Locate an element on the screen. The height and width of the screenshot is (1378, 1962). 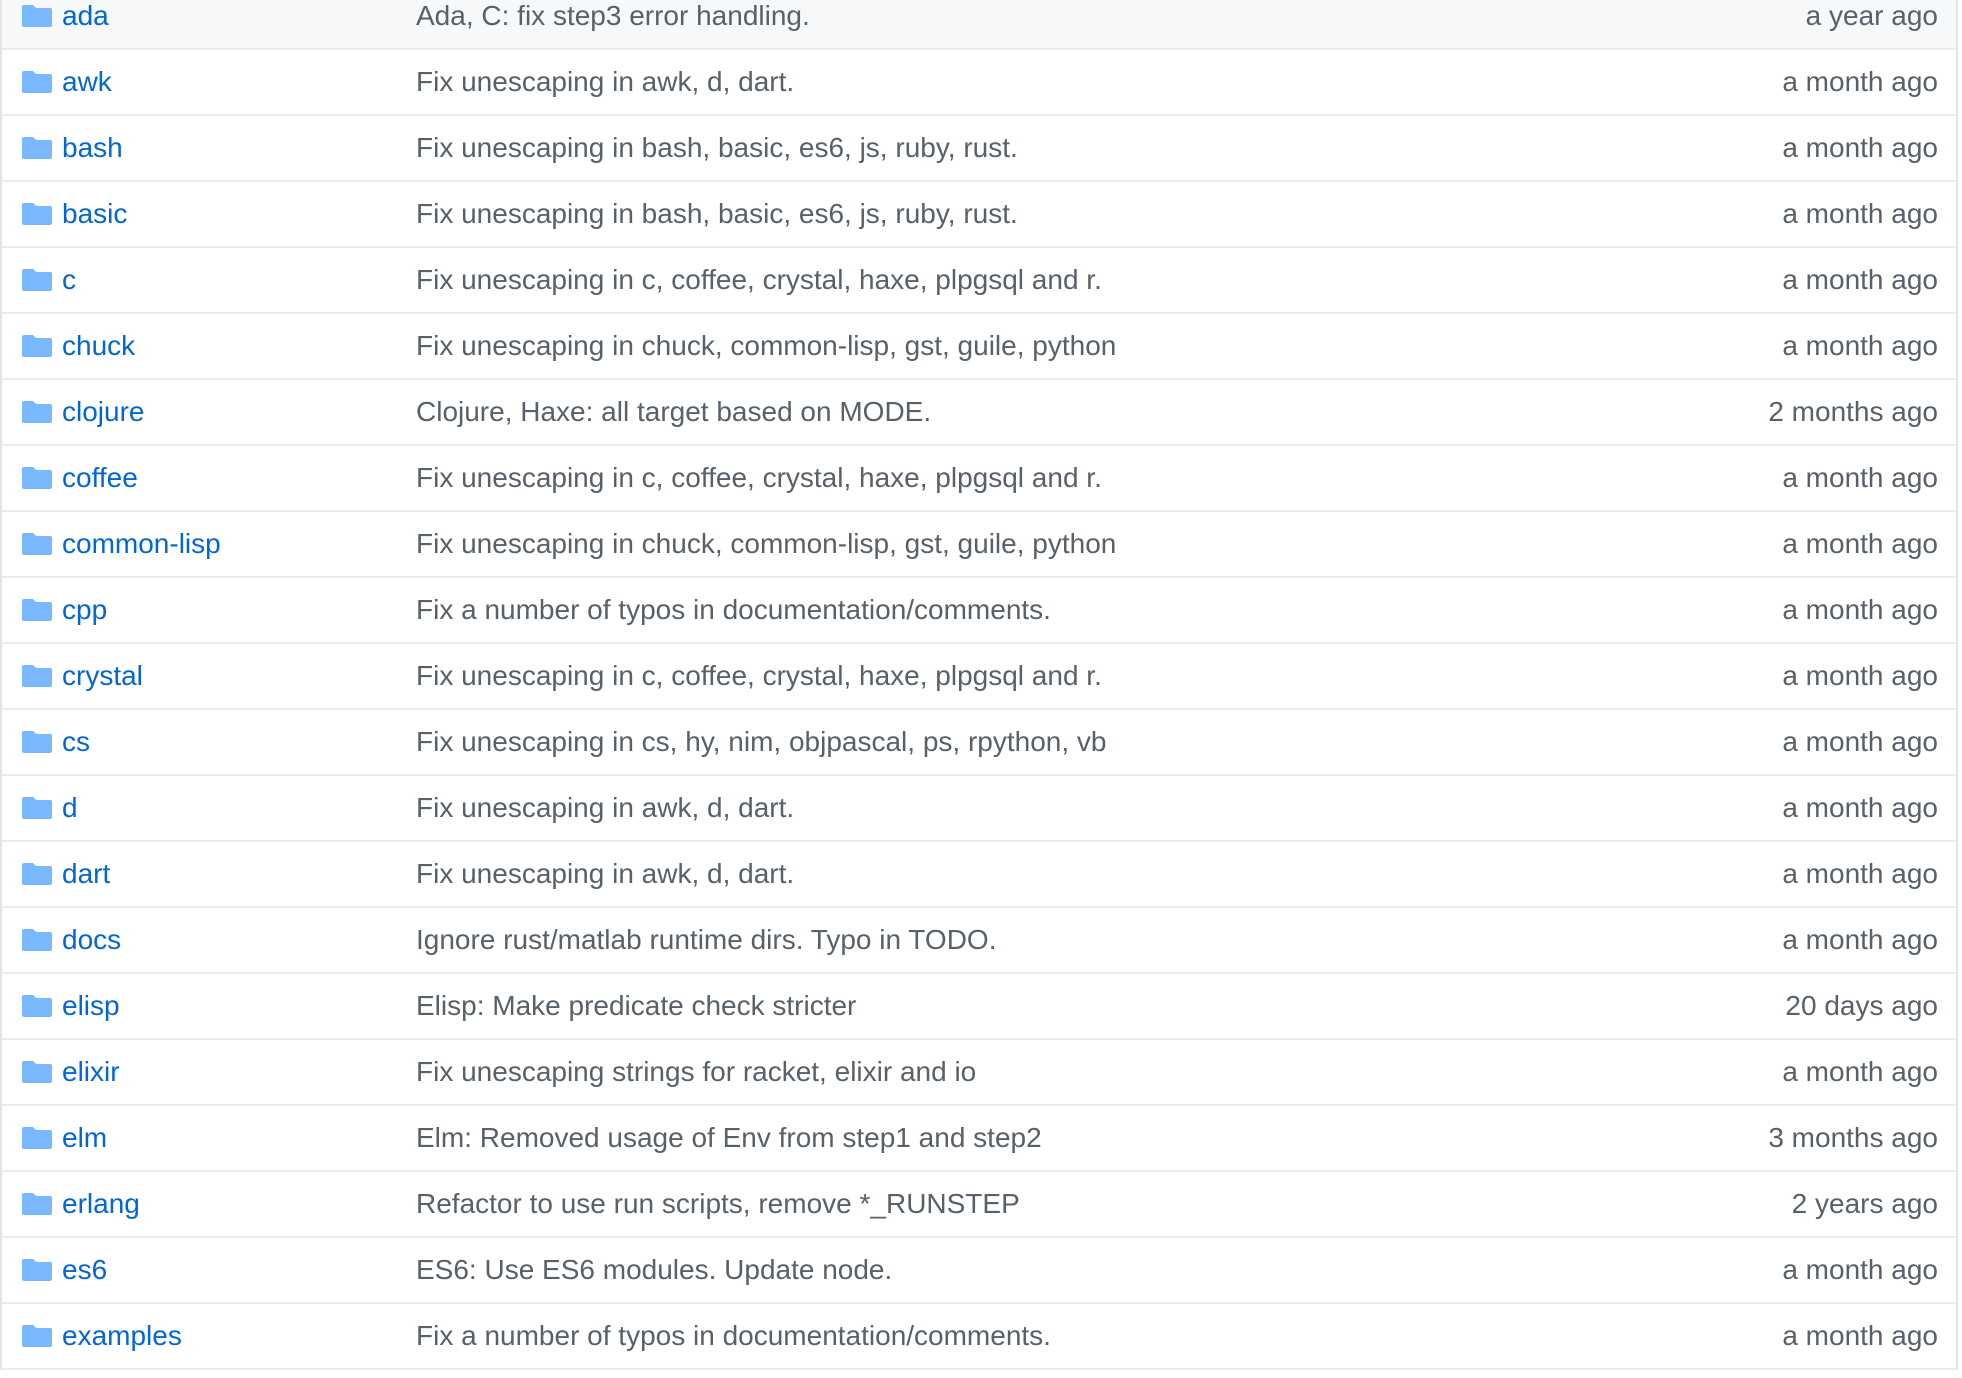
folder-link: c is located at coordinates (69, 280).